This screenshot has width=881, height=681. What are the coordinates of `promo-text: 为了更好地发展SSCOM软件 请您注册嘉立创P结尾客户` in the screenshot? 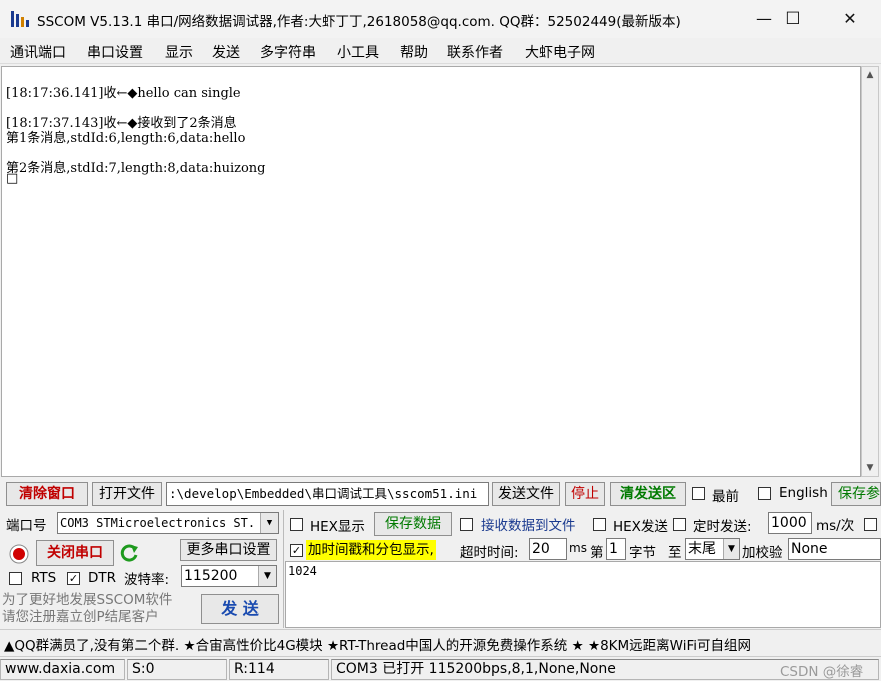 It's located at (87, 609).